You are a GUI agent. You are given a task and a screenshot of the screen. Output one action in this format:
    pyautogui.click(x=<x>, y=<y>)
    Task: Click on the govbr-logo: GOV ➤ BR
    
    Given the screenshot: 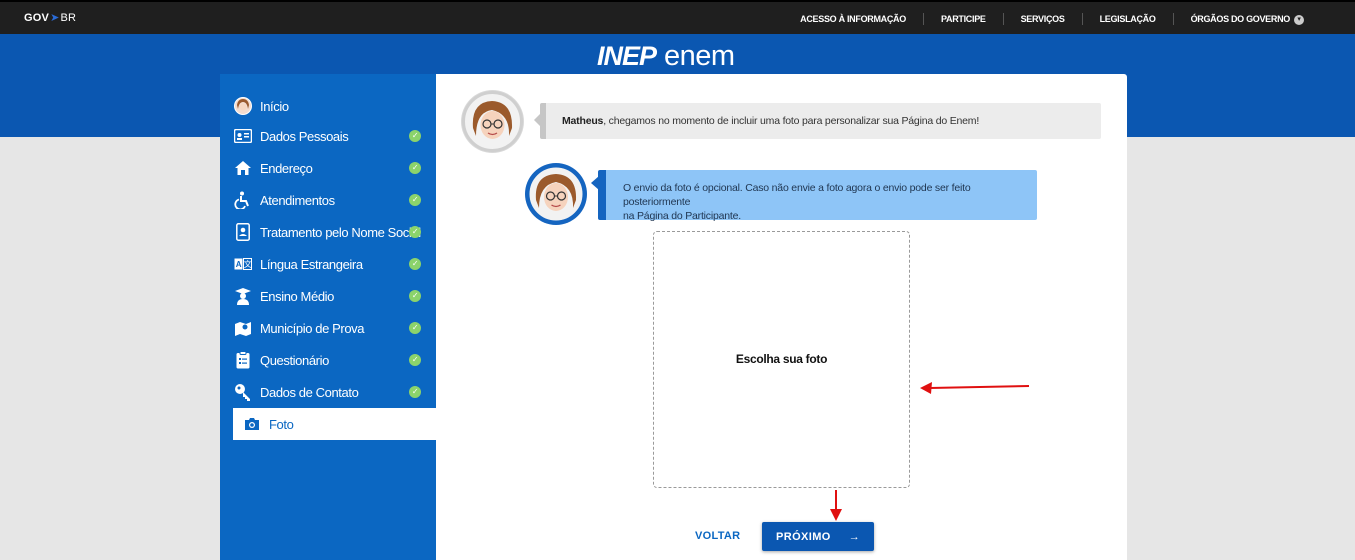 What is the action you would take?
    pyautogui.click(x=50, y=18)
    